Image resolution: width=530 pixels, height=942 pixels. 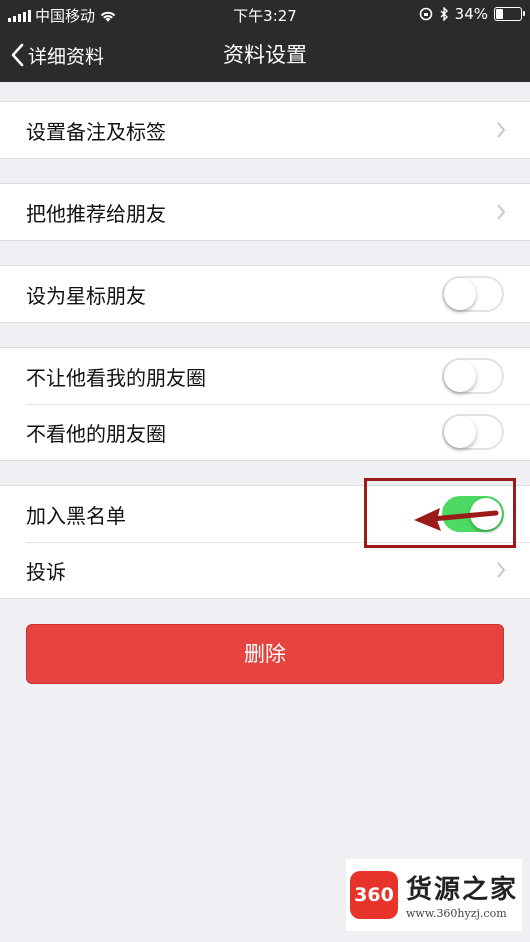 I want to click on rotation-lock-icon, so click(x=425, y=14).